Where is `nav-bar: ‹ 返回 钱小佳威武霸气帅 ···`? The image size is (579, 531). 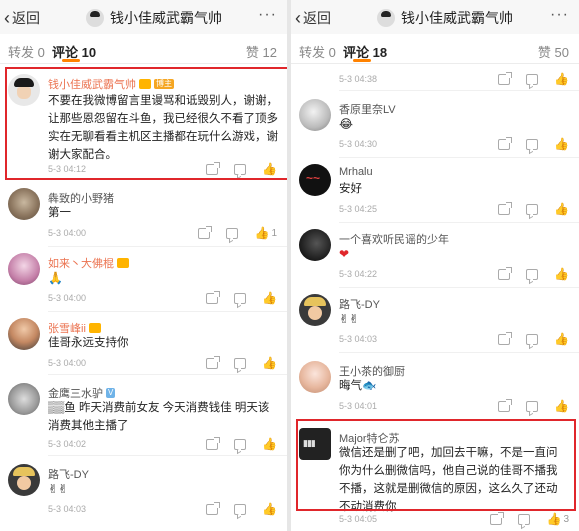 nav-bar: ‹ 返回 钱小佳威武霸气帅 ··· is located at coordinates (143, 17).